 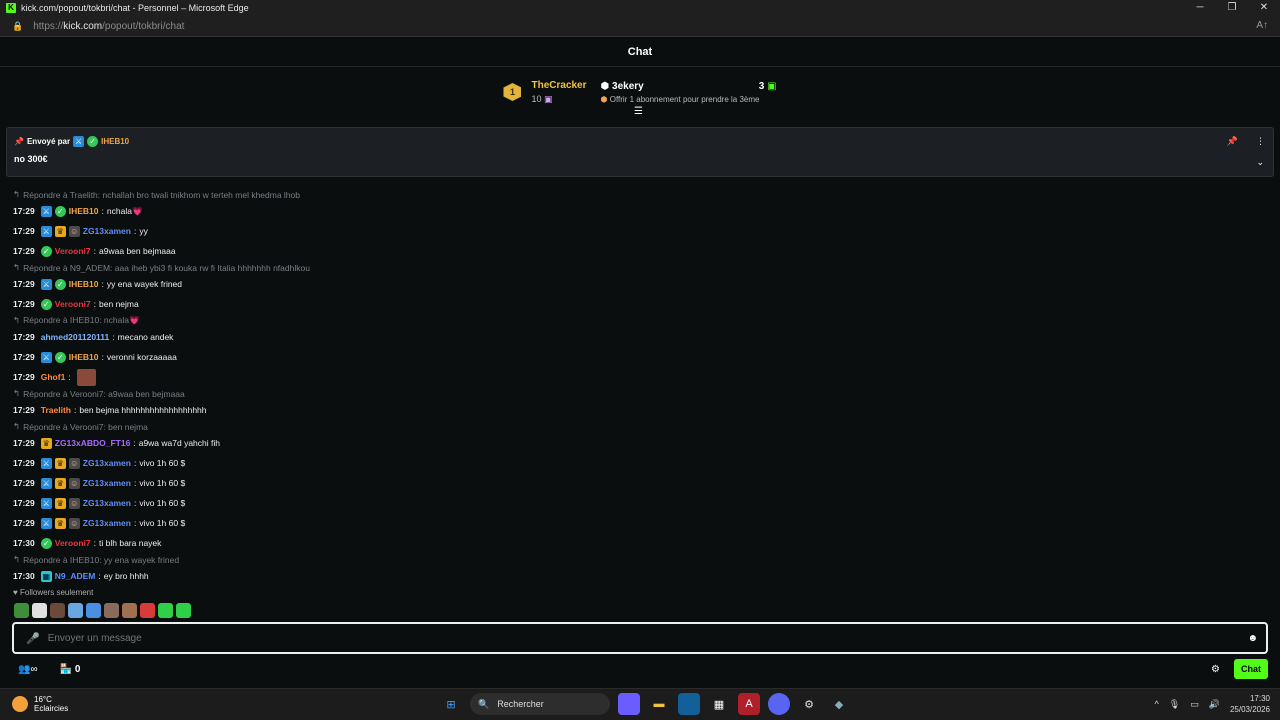 What do you see at coordinates (638, 284) in the screenshot?
I see `chat-message: 17:29 ⚔ ✓ IHEB10: yy ena wayek frined` at bounding box center [638, 284].